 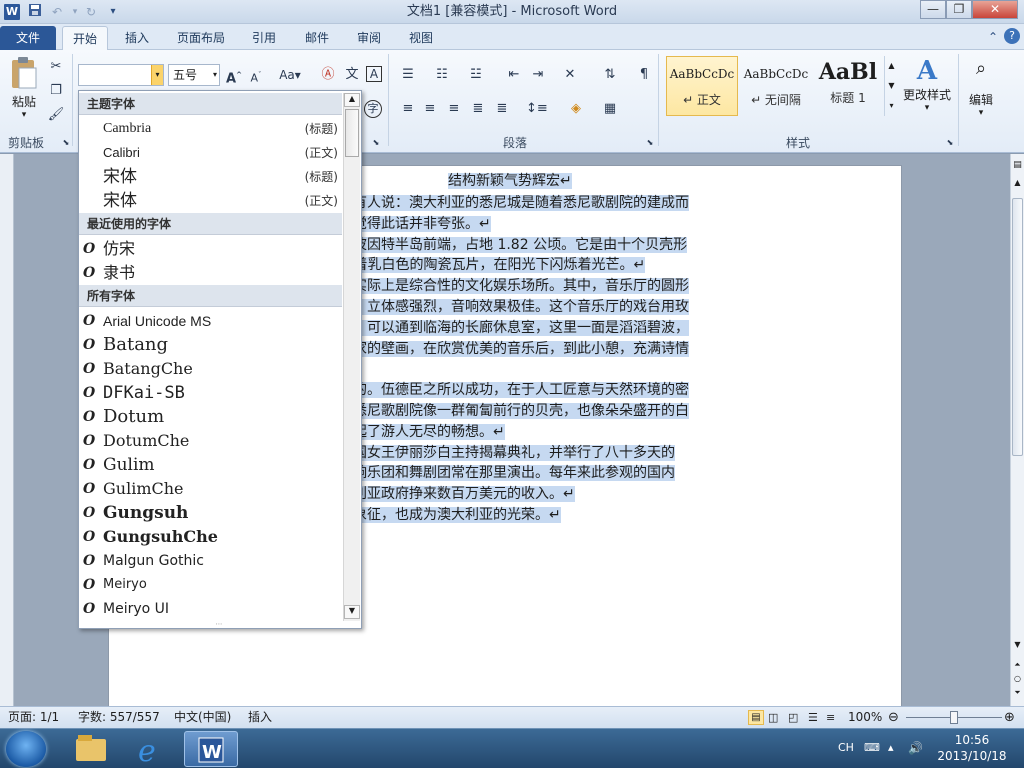 I want to click on all-font-item: O Malgun Gothic, so click(x=210, y=561).